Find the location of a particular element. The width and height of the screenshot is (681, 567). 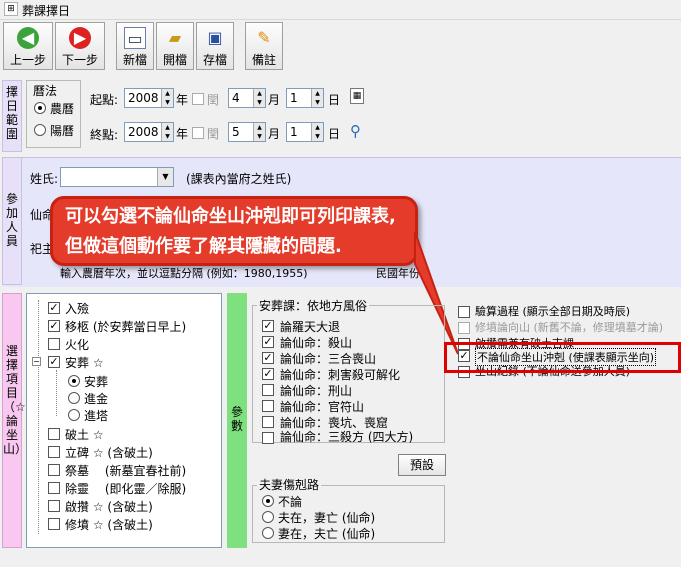

annotation-callout: 可以勾選不論仙命坐山沖剋即可列印課表, 但做這個動作要了解其隱藏的問題. is located at coordinates (234, 231).